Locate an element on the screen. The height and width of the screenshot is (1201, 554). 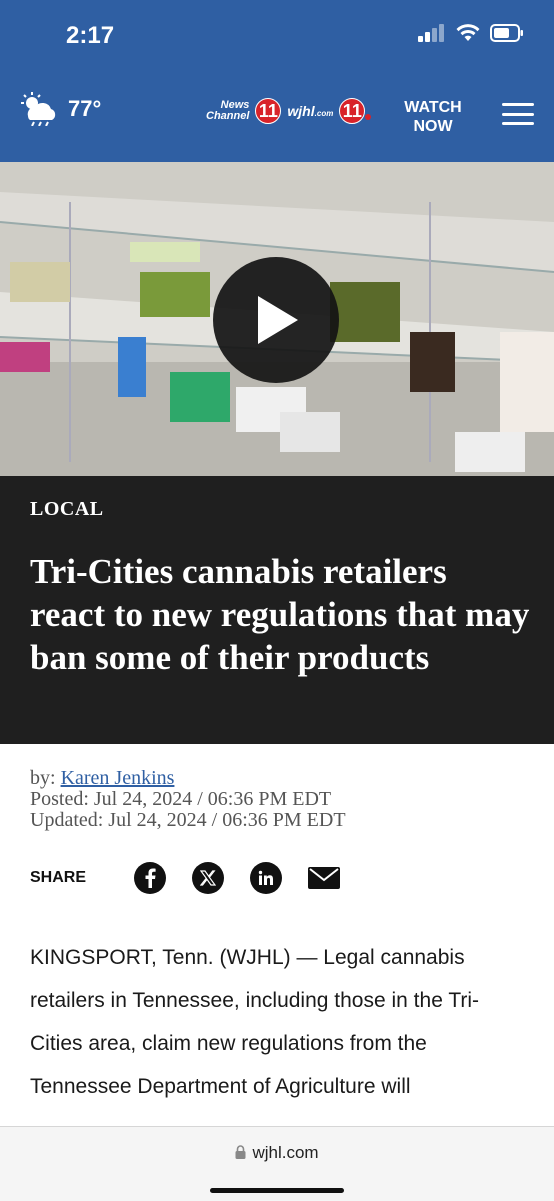
email-share-button is located at coordinates (324, 878).